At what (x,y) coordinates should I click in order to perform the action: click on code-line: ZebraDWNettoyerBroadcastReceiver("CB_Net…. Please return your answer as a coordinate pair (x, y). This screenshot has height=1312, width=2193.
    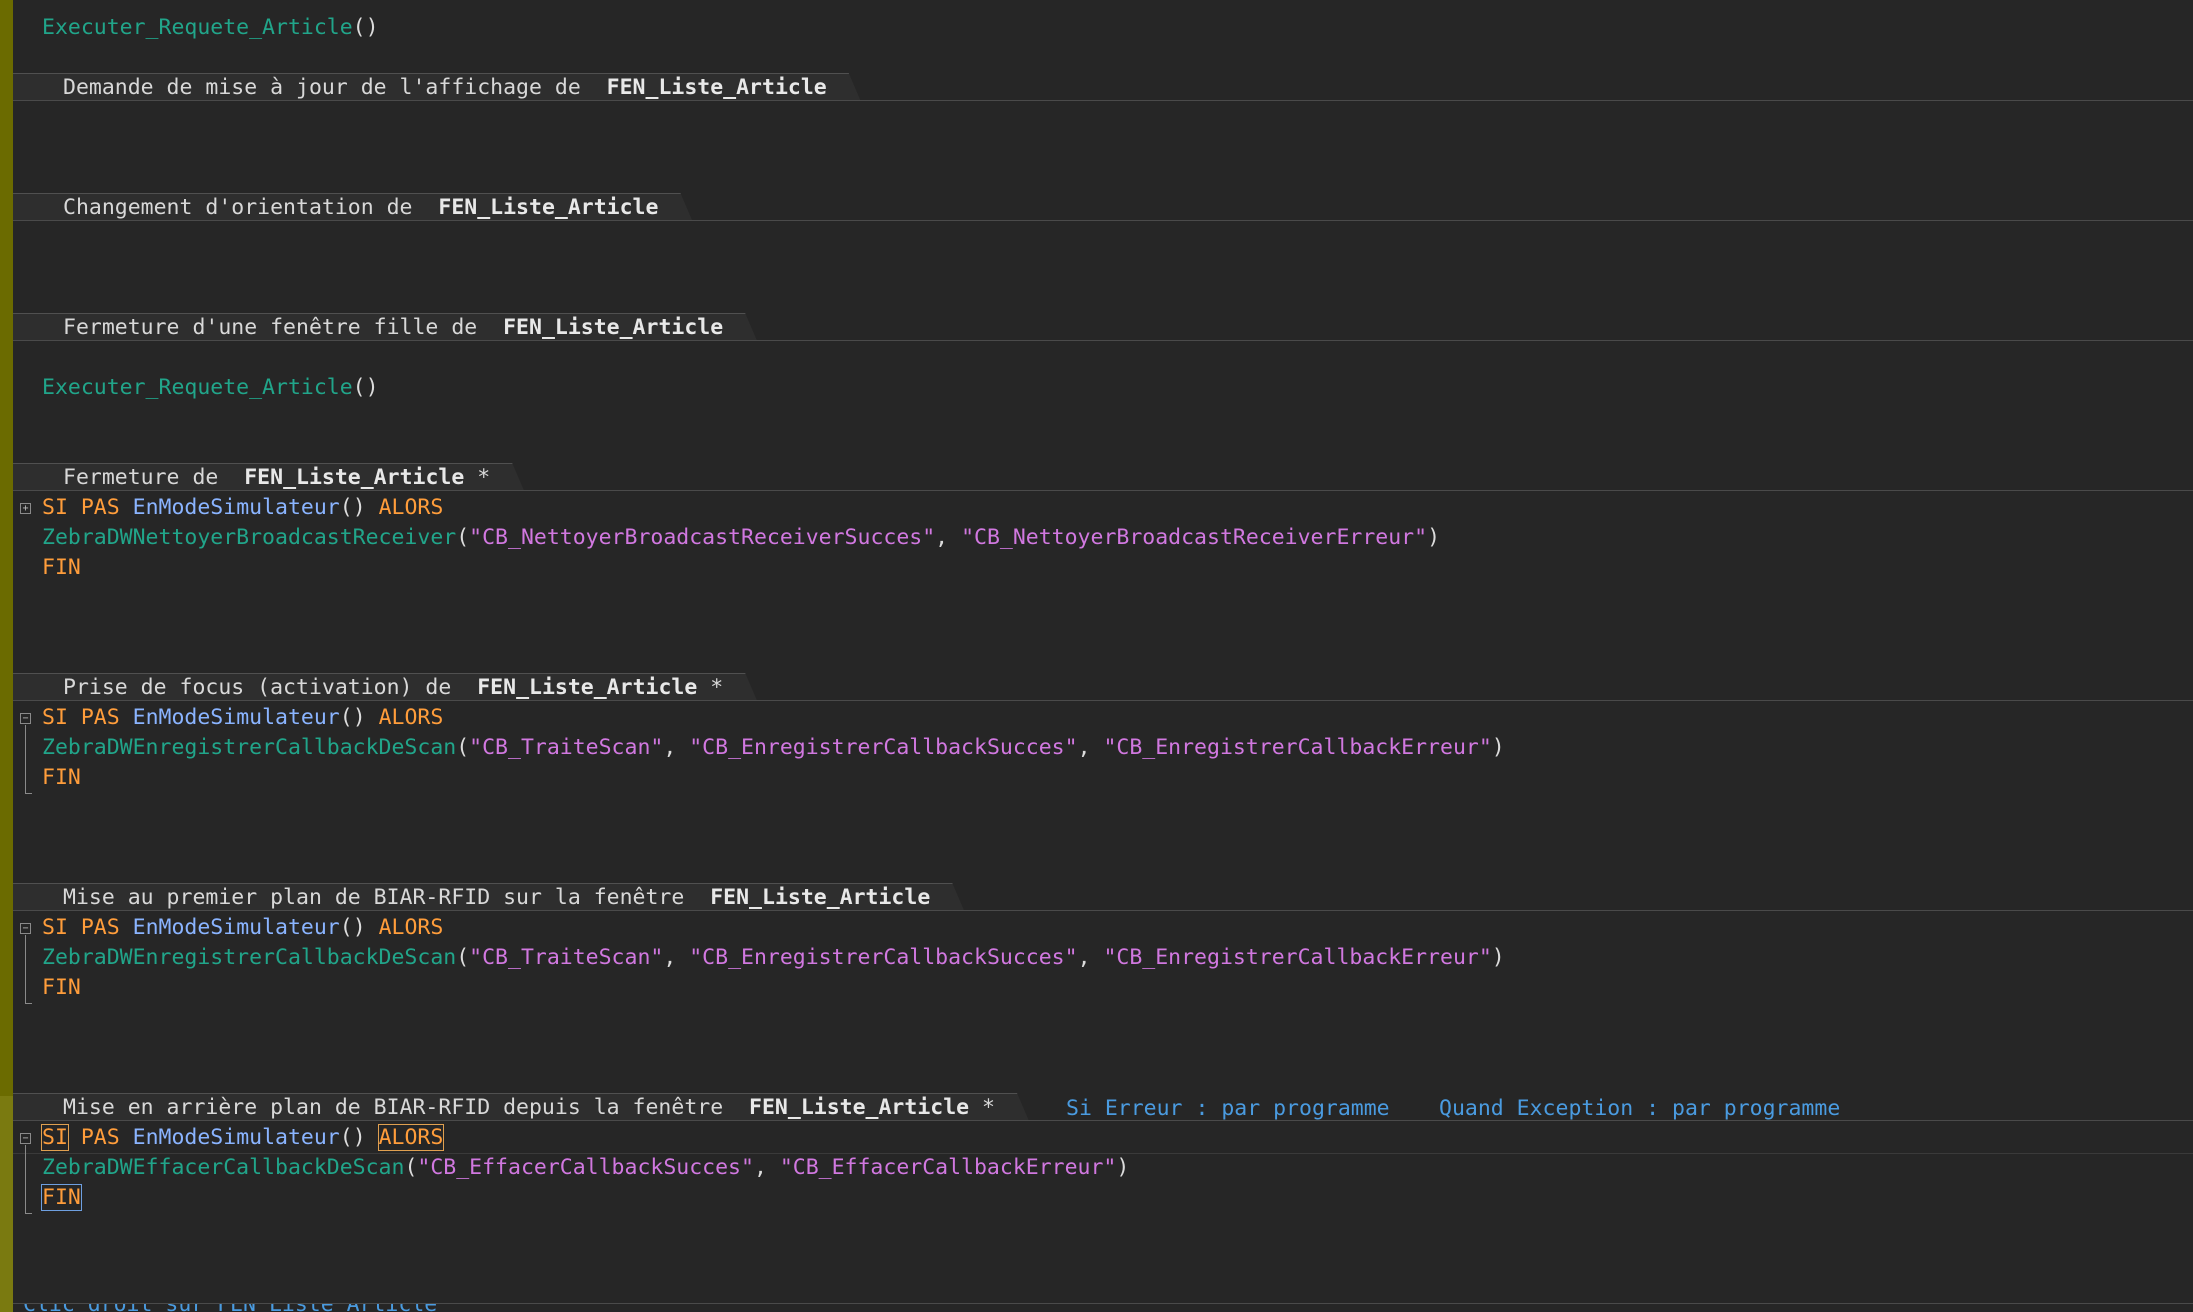
    Looking at the image, I should click on (1103, 538).